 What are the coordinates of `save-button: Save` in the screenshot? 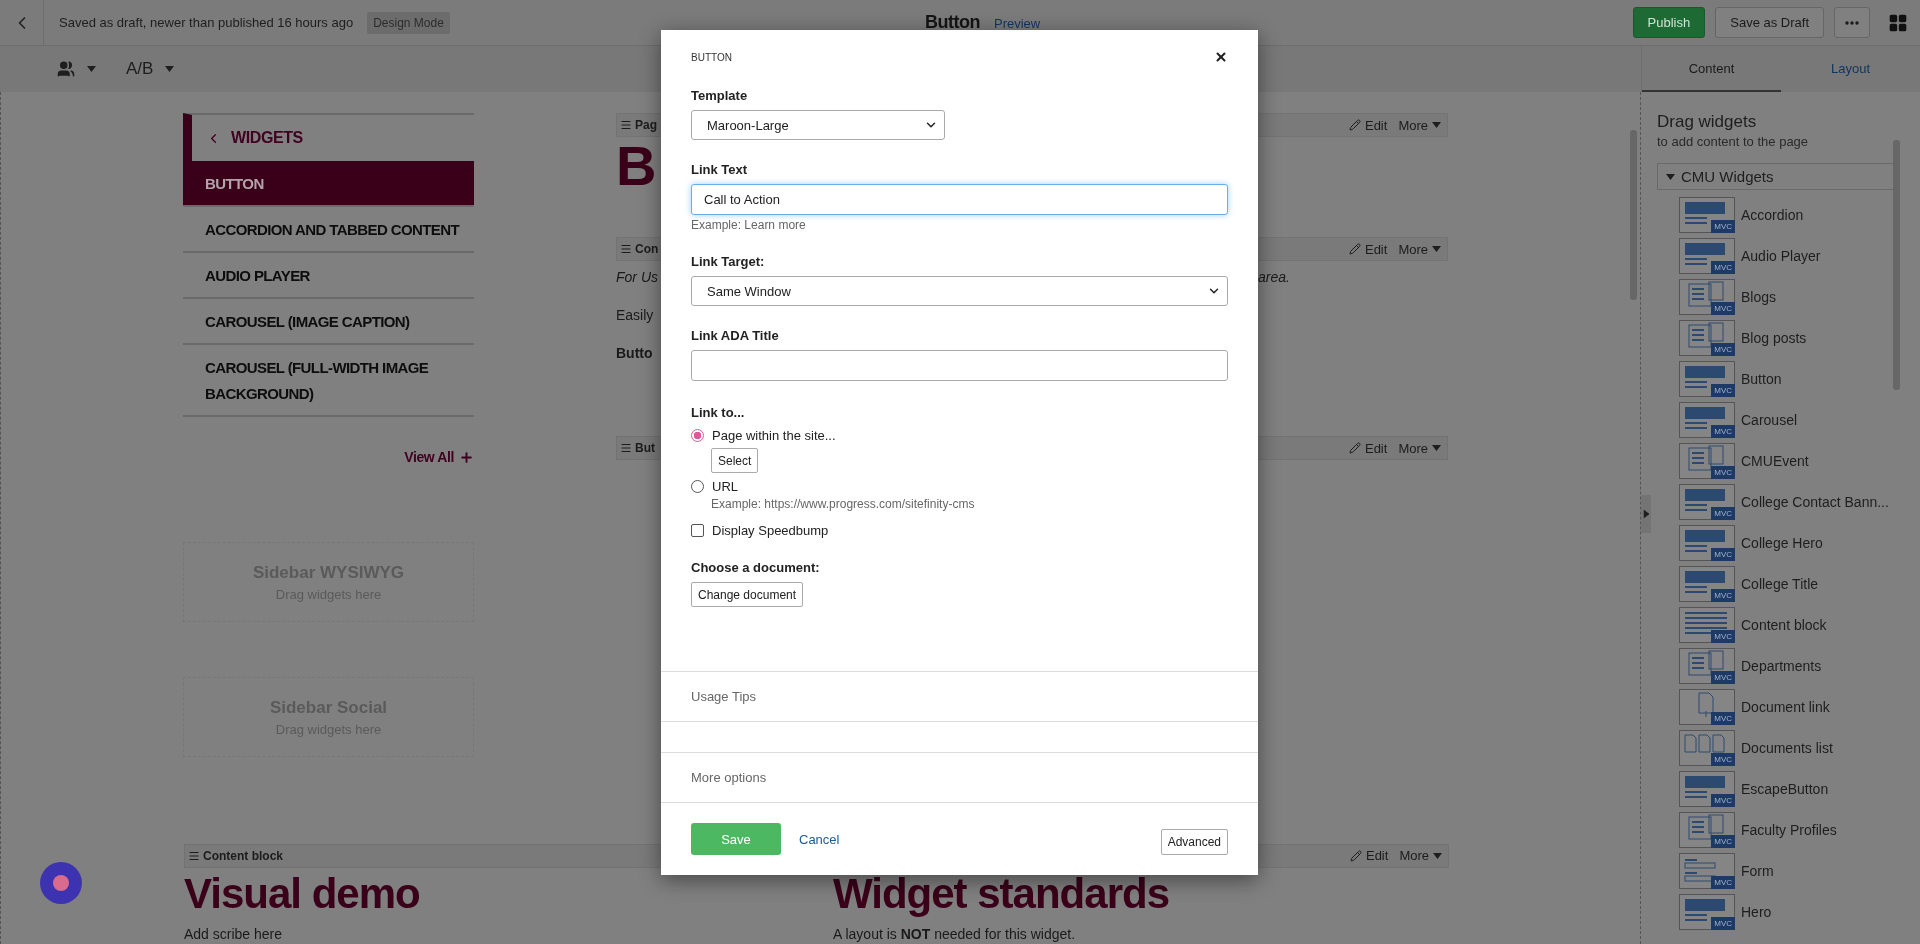 It's located at (736, 839).